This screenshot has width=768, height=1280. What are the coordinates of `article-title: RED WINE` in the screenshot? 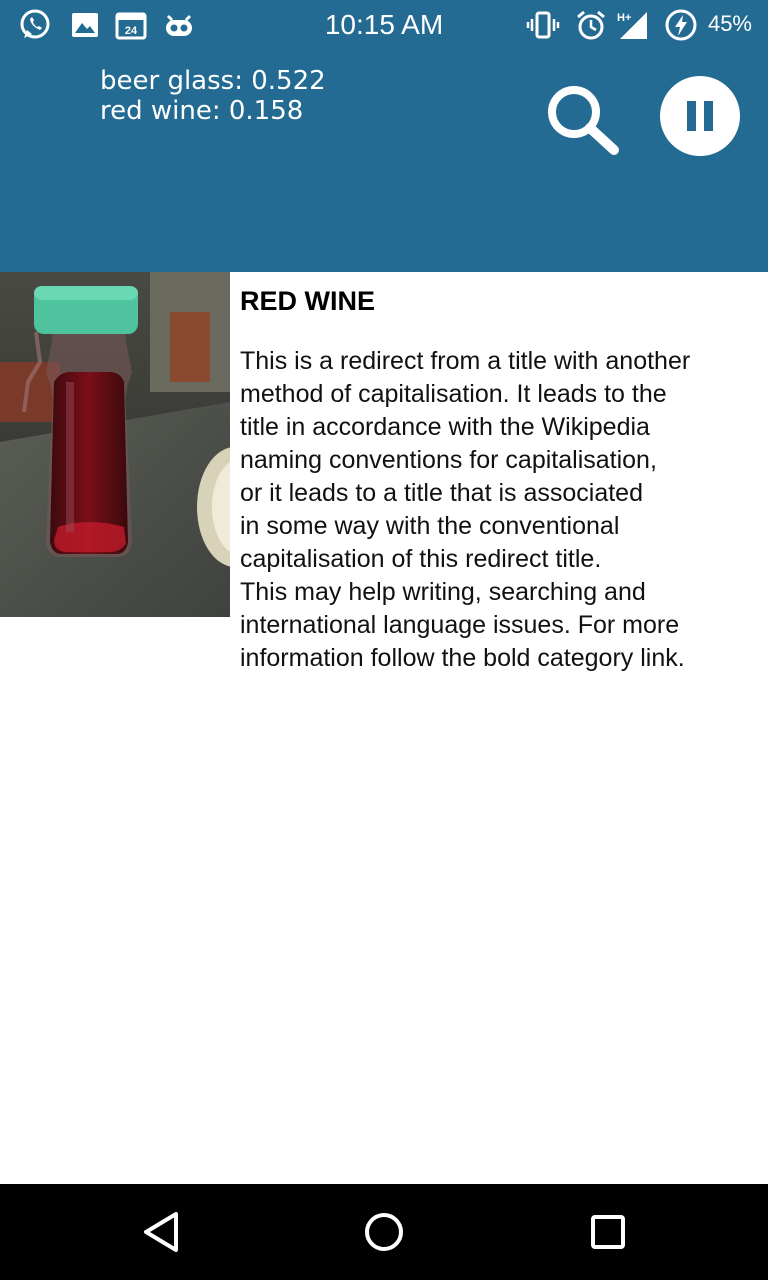 It's located at (307, 301).